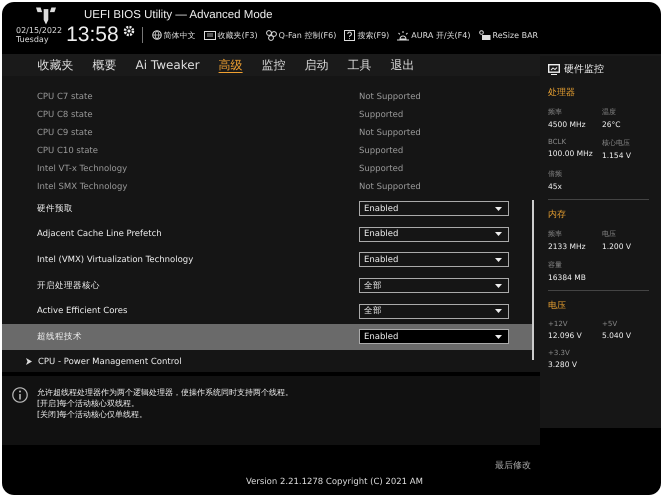  I want to click on card-icon, so click(484, 35).